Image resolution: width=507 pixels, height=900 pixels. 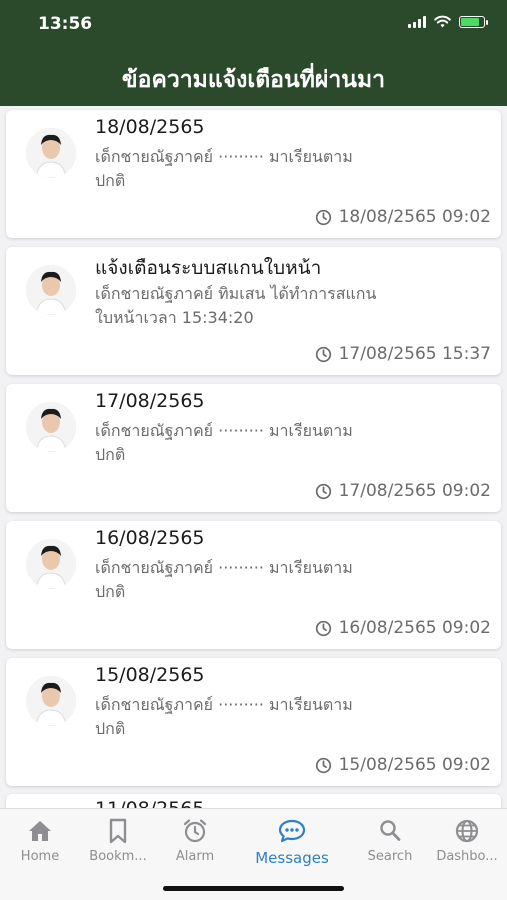 I want to click on tab-alarm: Alarm, so click(x=195, y=840).